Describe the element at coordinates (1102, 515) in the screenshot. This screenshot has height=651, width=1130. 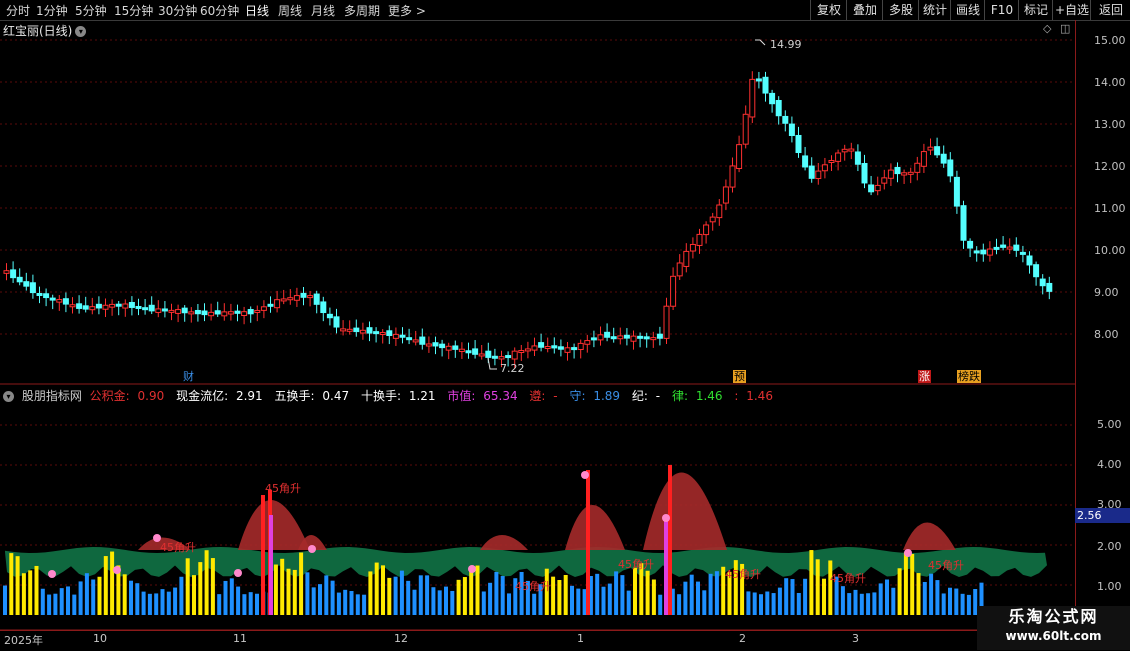
I see `current-value-marker: 2.56` at that location.